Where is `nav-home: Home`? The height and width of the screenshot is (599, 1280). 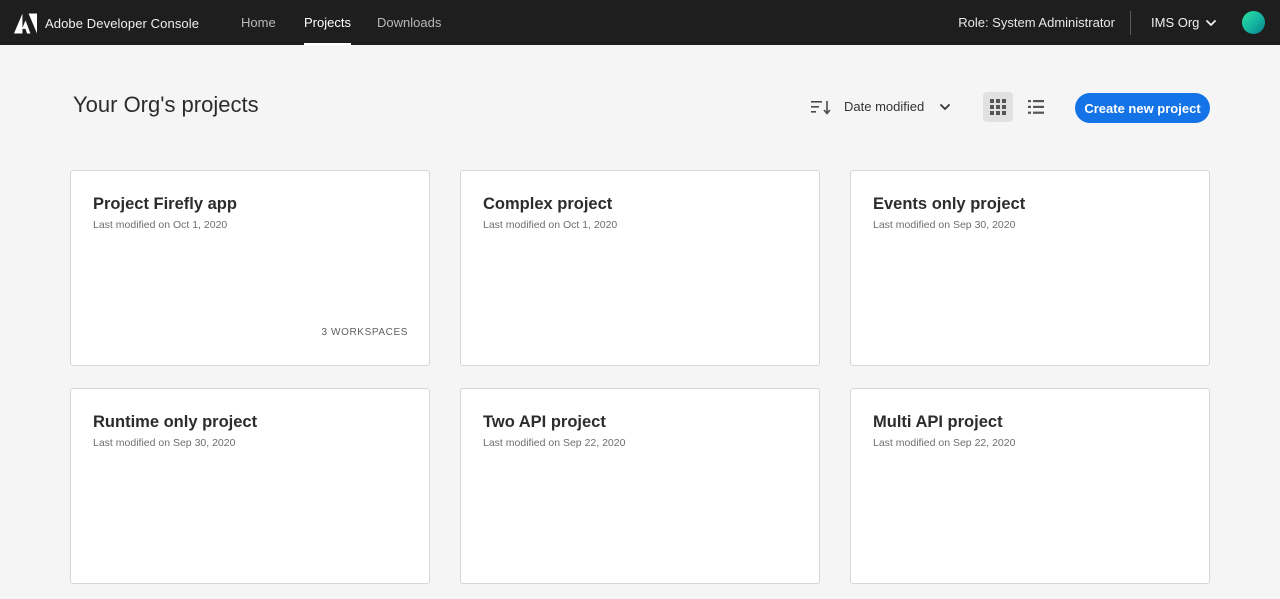 nav-home: Home is located at coordinates (258, 22).